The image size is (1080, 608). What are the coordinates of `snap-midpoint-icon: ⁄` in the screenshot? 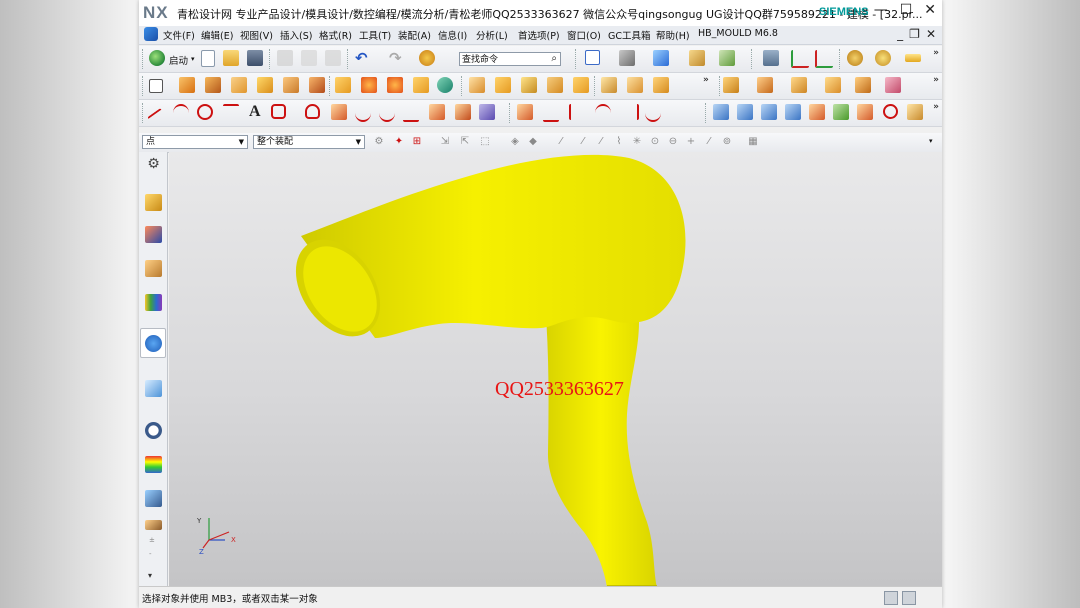 It's located at (583, 142).